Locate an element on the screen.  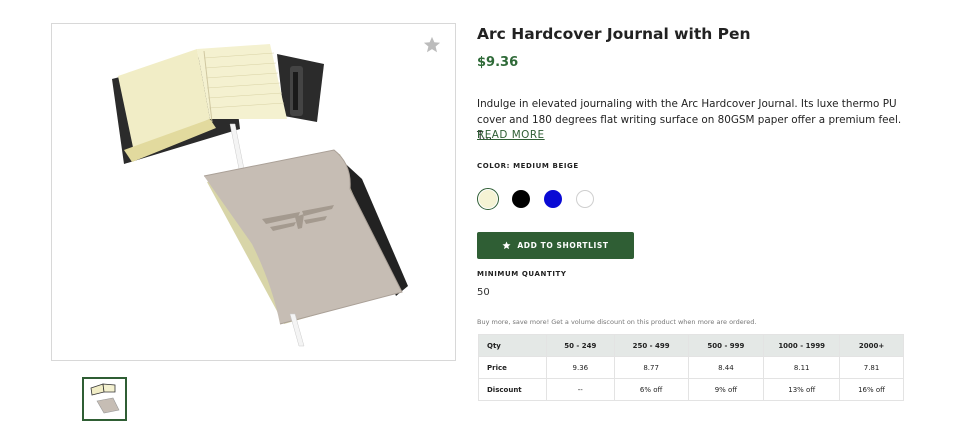
add-to-shortlist-button: ADD TO SHORTLIST is located at coordinates (555, 245).